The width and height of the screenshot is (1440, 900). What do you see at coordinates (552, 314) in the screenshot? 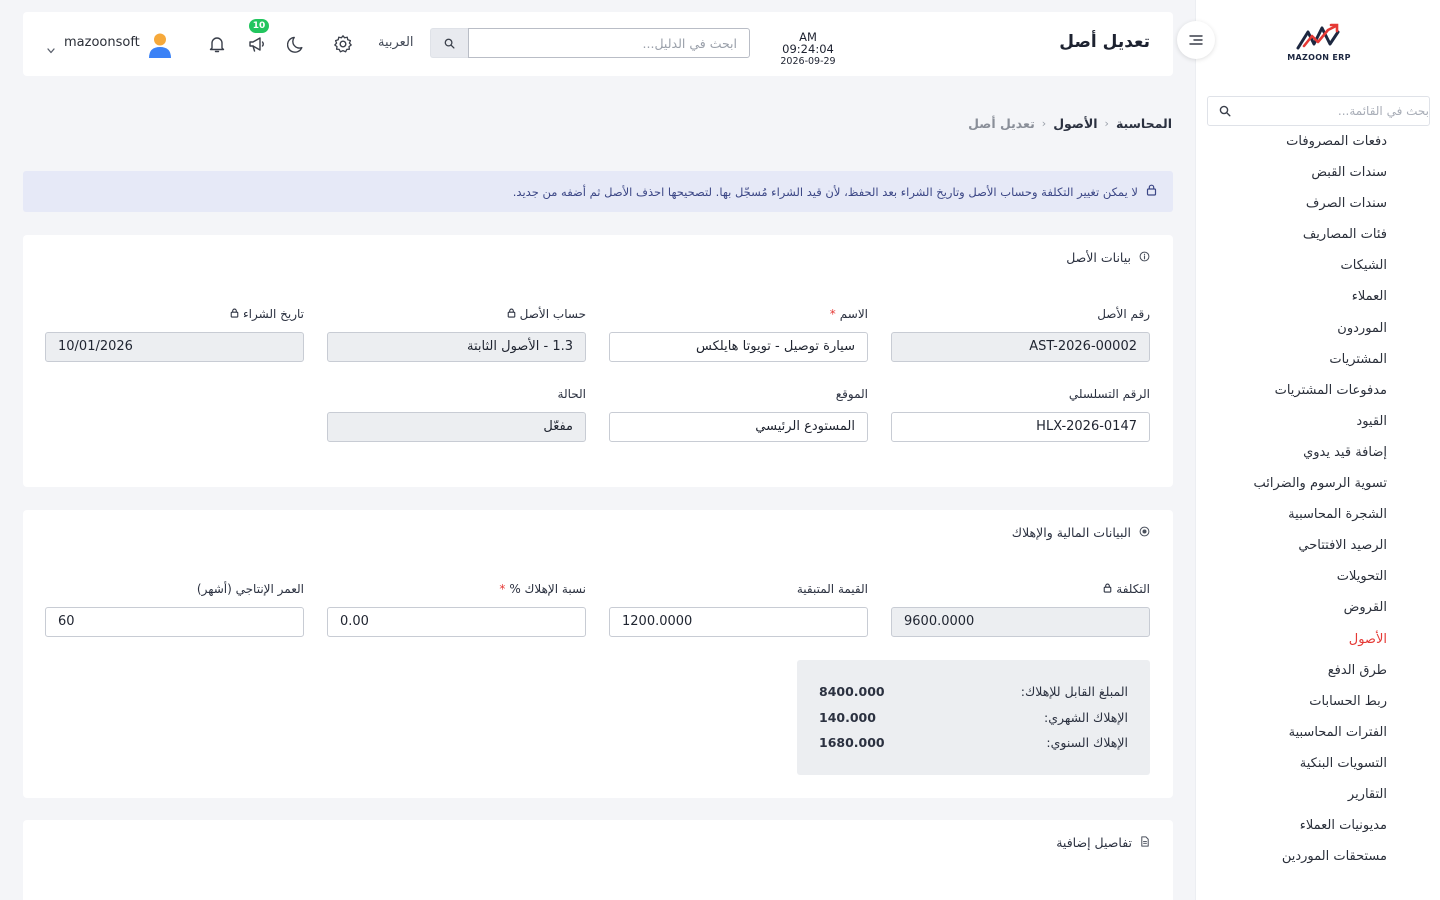
I see `asset-account-label-text: حساب الأصل` at bounding box center [552, 314].